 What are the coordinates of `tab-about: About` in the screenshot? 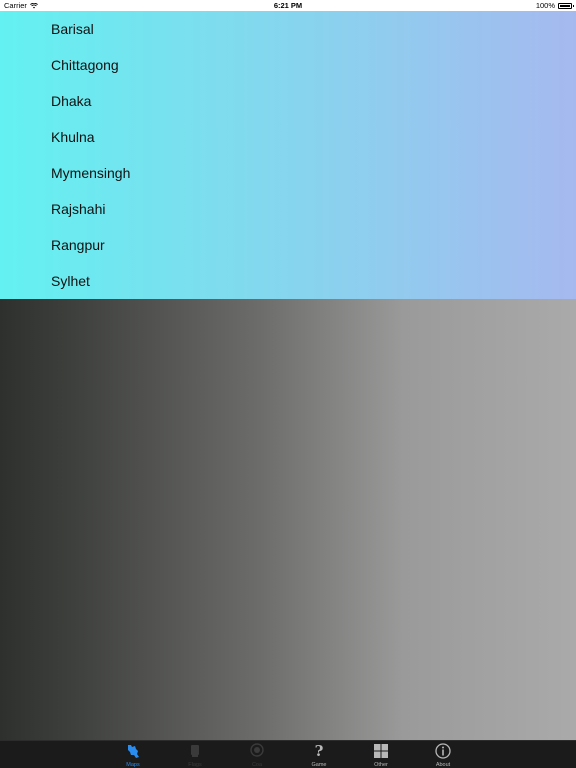 It's located at (443, 754).